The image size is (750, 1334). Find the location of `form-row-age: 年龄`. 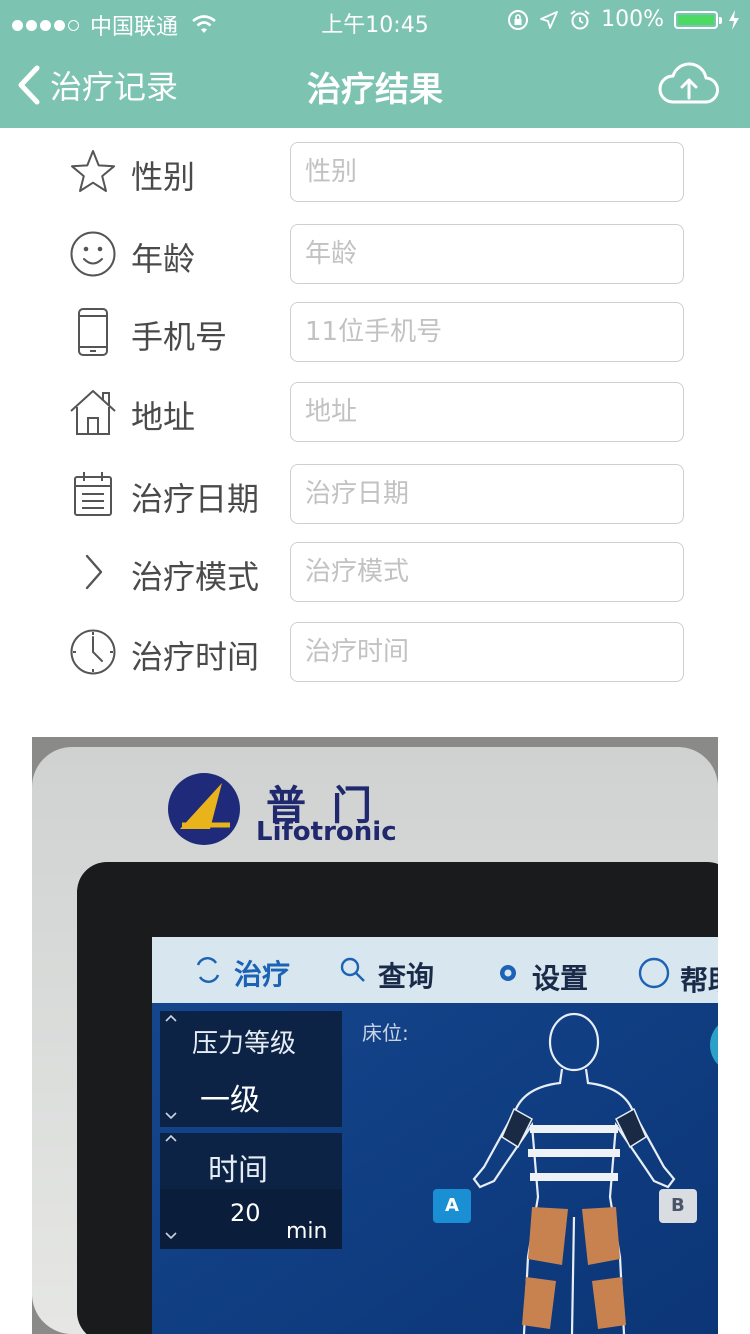

form-row-age: 年龄 is located at coordinates (375, 254).